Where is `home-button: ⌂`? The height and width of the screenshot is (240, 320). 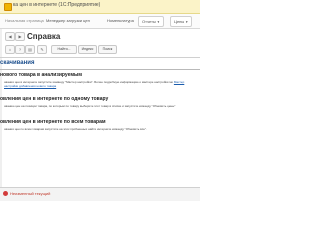
home-button: ⌂ is located at coordinates (10, 49).